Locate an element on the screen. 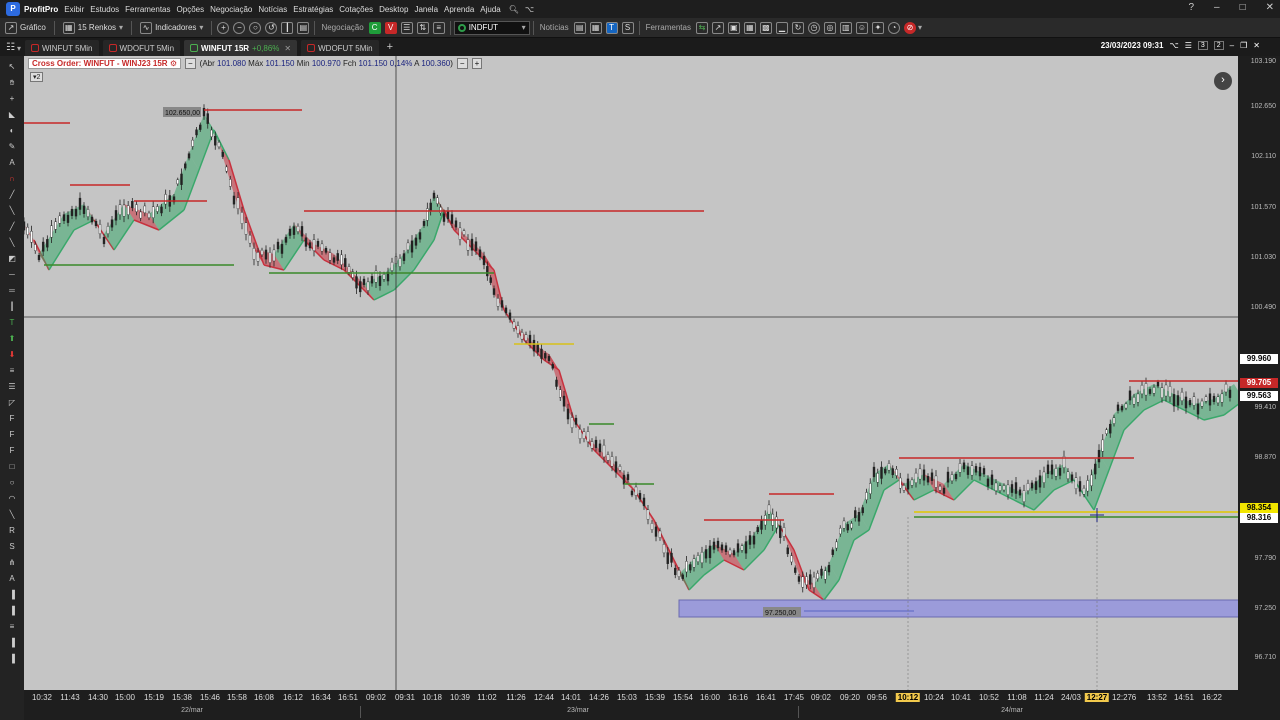 This screenshot has width=1280, height=720. zoom-reset-icon: ↺ is located at coordinates (271, 27).